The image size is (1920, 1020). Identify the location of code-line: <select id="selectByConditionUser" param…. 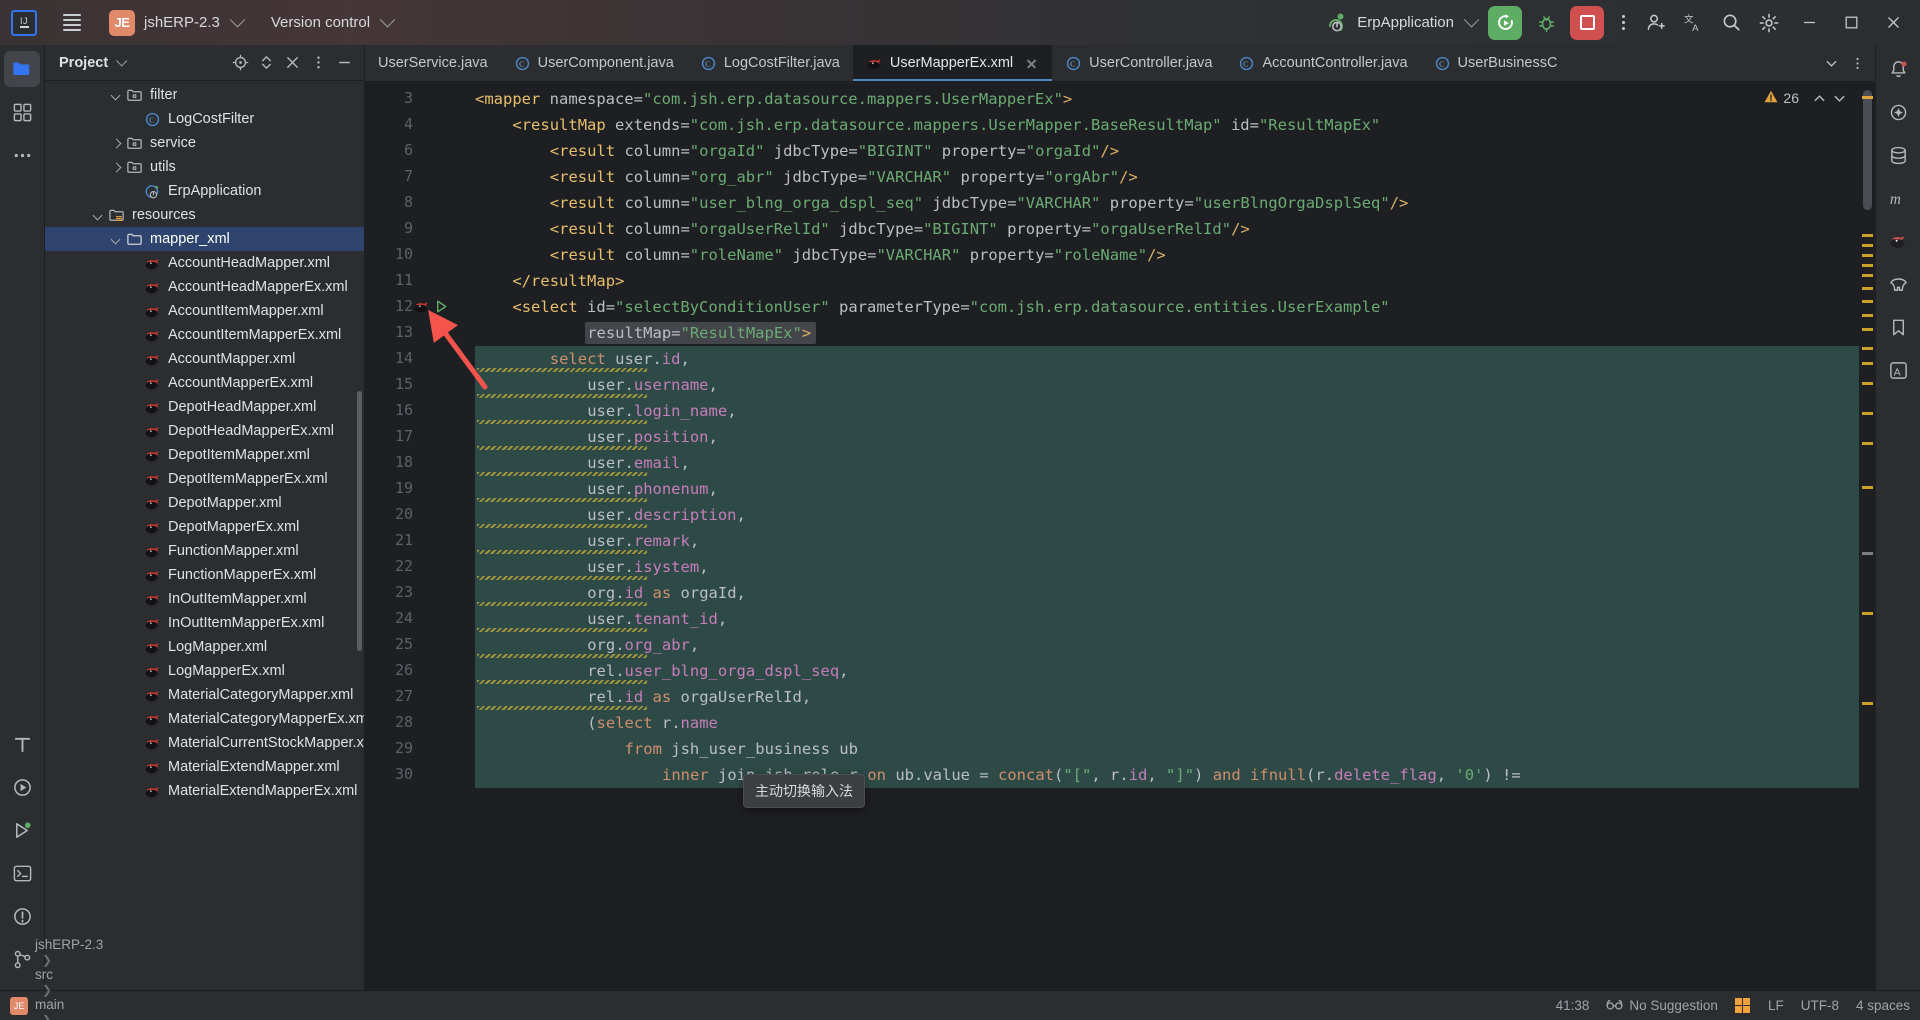
(950, 307).